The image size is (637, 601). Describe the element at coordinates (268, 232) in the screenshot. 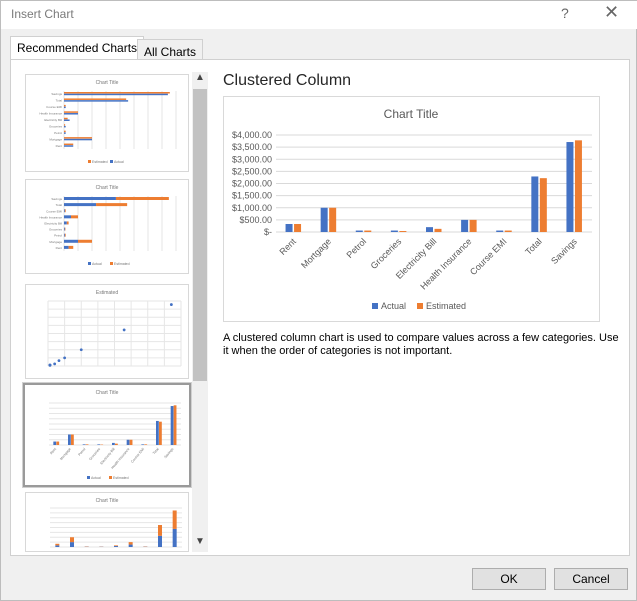

I see `y-tick-label: $-` at that location.